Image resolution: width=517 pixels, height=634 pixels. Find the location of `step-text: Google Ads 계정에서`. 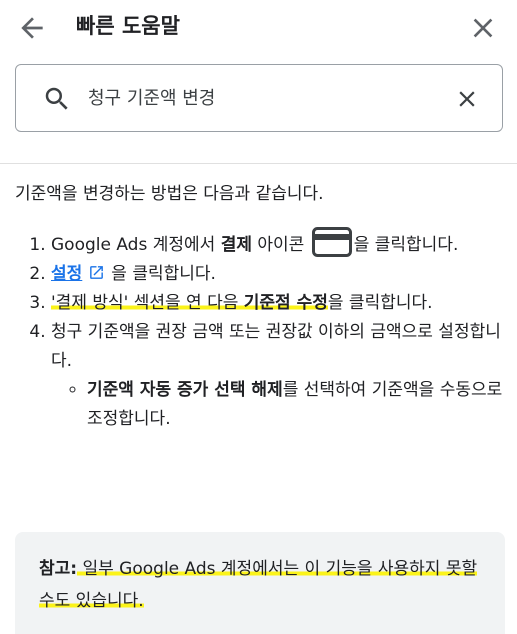

step-text: Google Ads 계정에서 is located at coordinates (136, 245).